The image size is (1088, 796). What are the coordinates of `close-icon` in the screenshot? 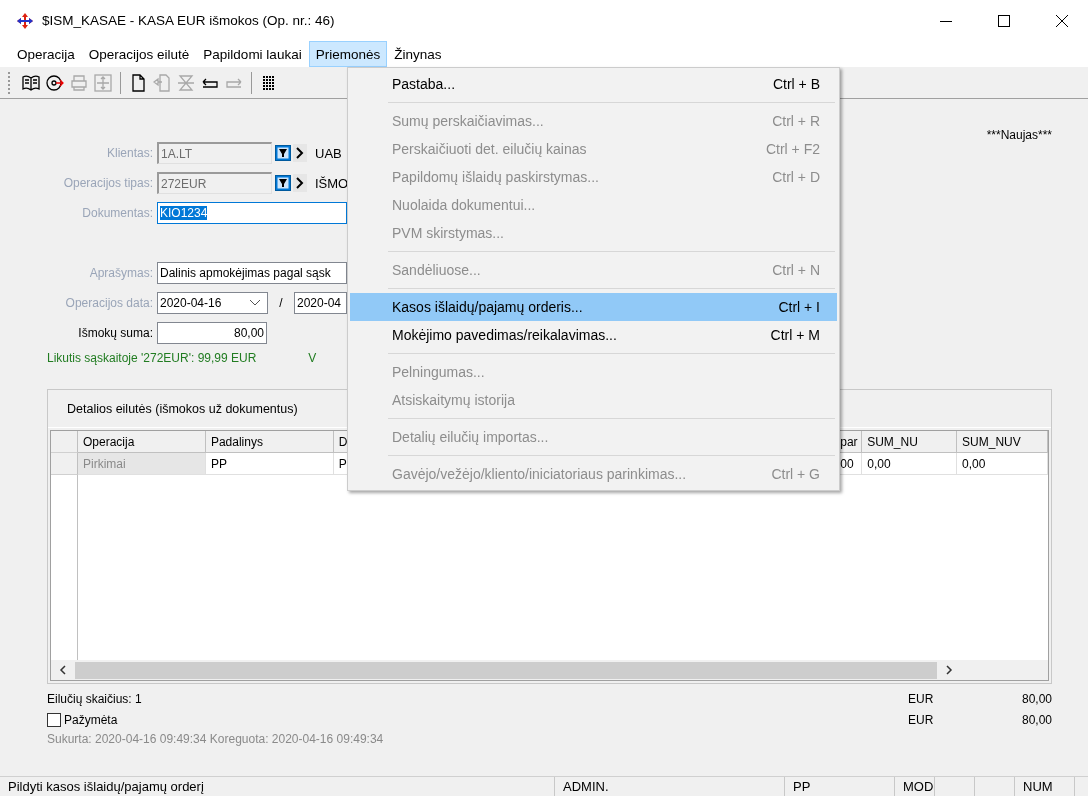 It's located at (1062, 20).